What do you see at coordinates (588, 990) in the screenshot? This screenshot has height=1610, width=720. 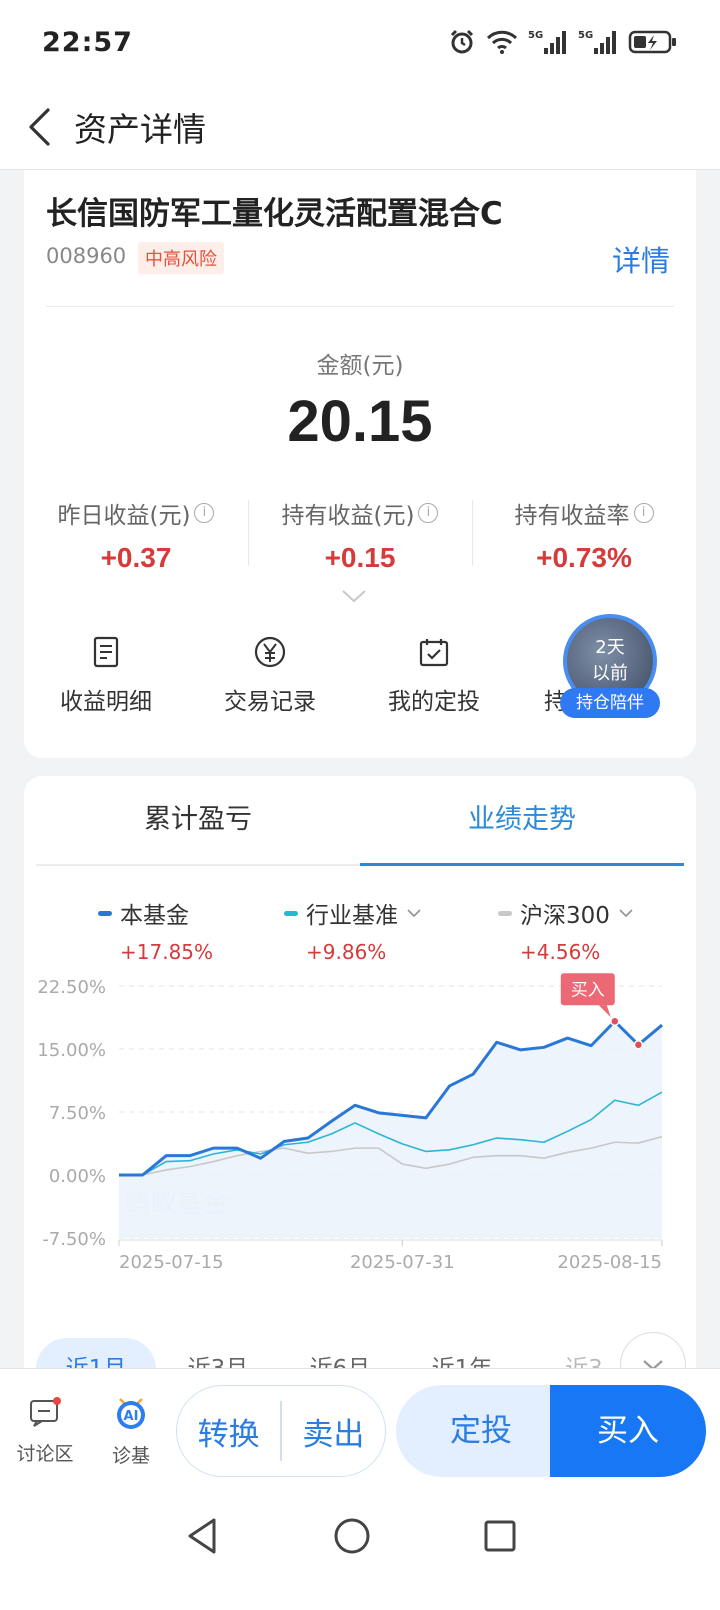 I see `buy-annotation-label: 买入` at bounding box center [588, 990].